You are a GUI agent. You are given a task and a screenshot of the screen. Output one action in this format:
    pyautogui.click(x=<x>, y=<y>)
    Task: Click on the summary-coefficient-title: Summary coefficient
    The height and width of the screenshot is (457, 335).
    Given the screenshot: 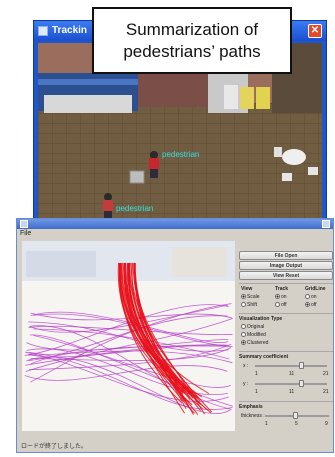 What is the action you would take?
    pyautogui.click(x=264, y=357)
    